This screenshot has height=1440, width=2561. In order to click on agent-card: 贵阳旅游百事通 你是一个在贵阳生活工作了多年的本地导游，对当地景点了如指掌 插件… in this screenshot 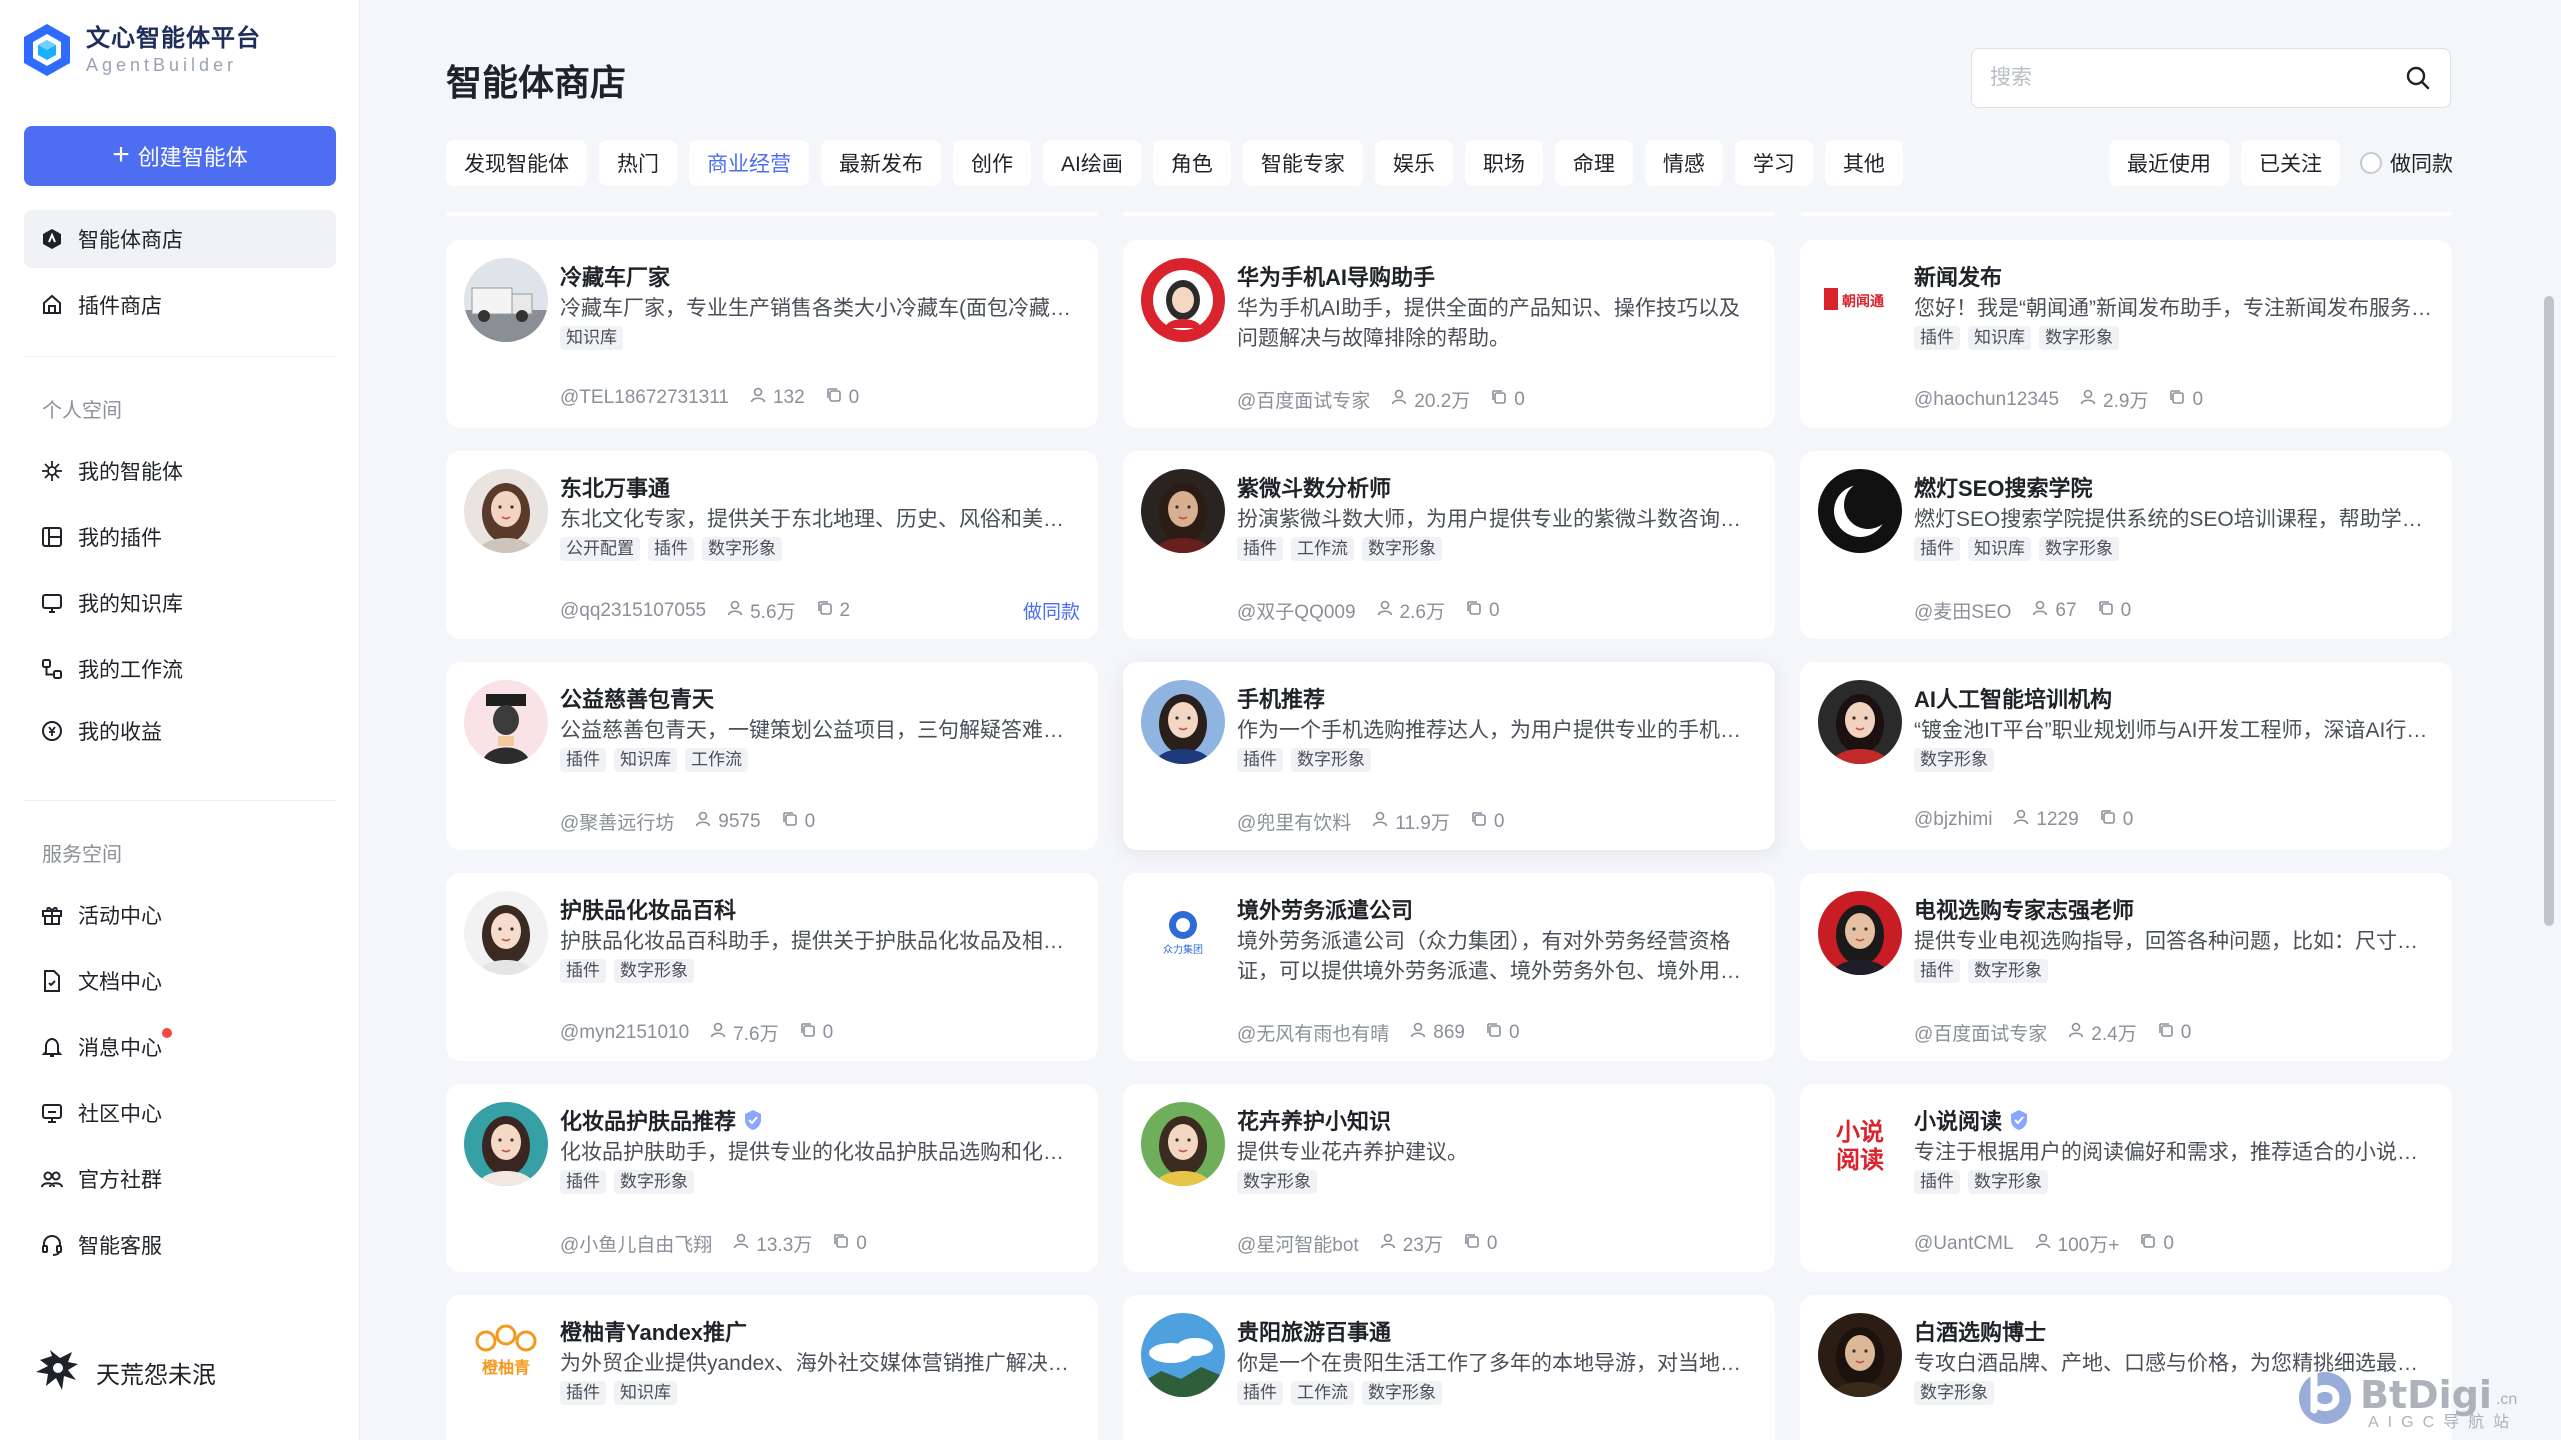, I will do `click(1449, 1367)`.